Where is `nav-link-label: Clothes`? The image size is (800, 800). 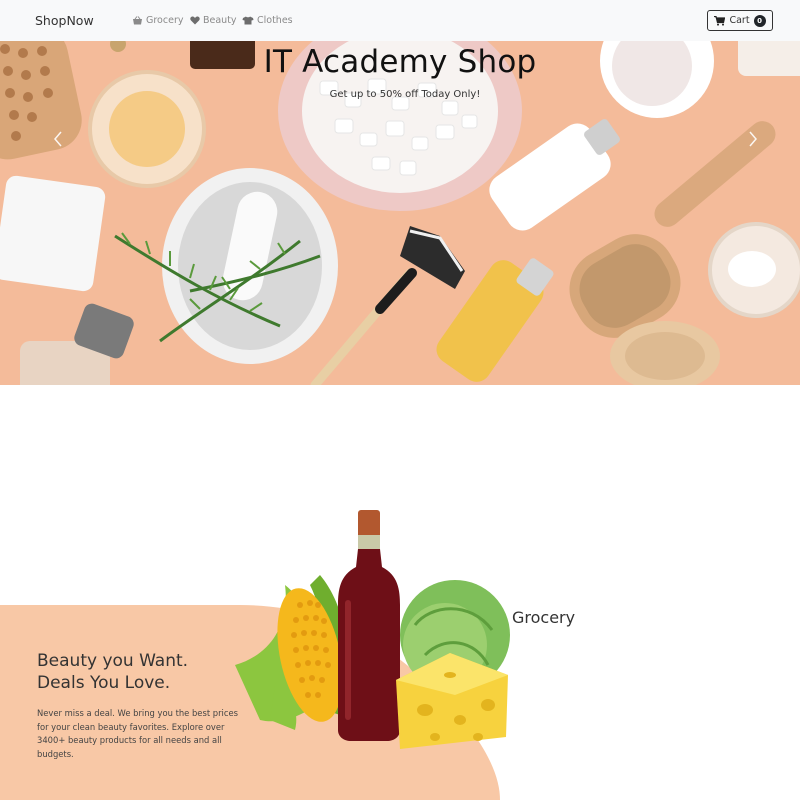
nav-link-label: Clothes is located at coordinates (275, 20).